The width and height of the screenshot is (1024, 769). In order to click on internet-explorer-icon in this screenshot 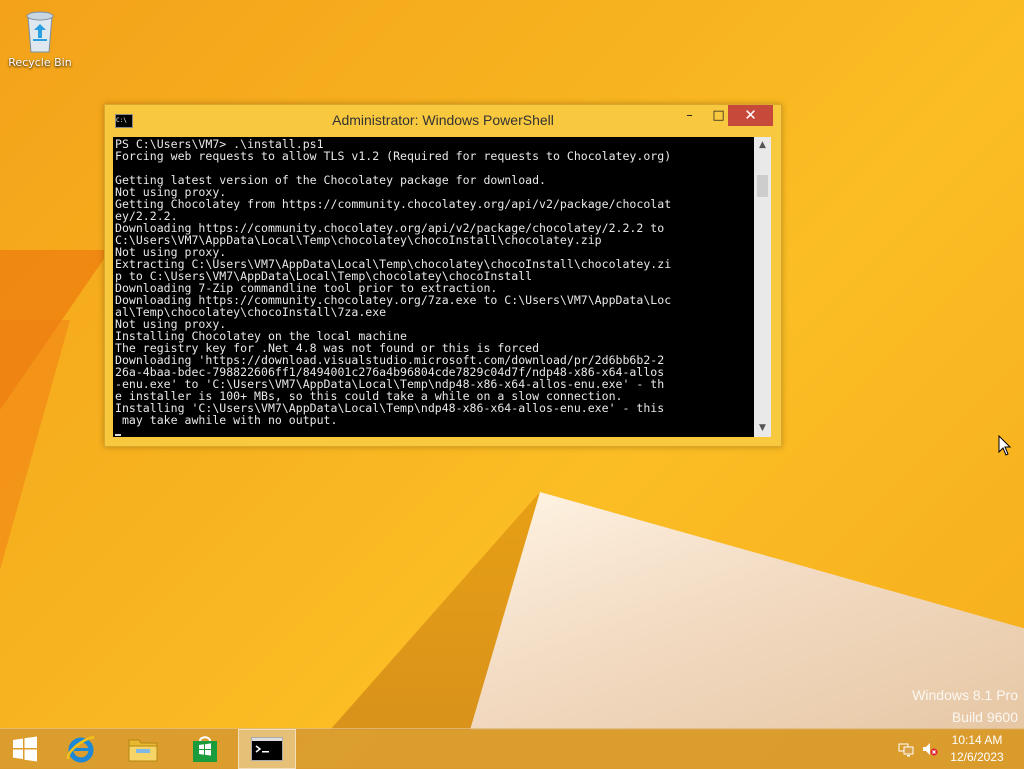, I will do `click(80, 749)`.